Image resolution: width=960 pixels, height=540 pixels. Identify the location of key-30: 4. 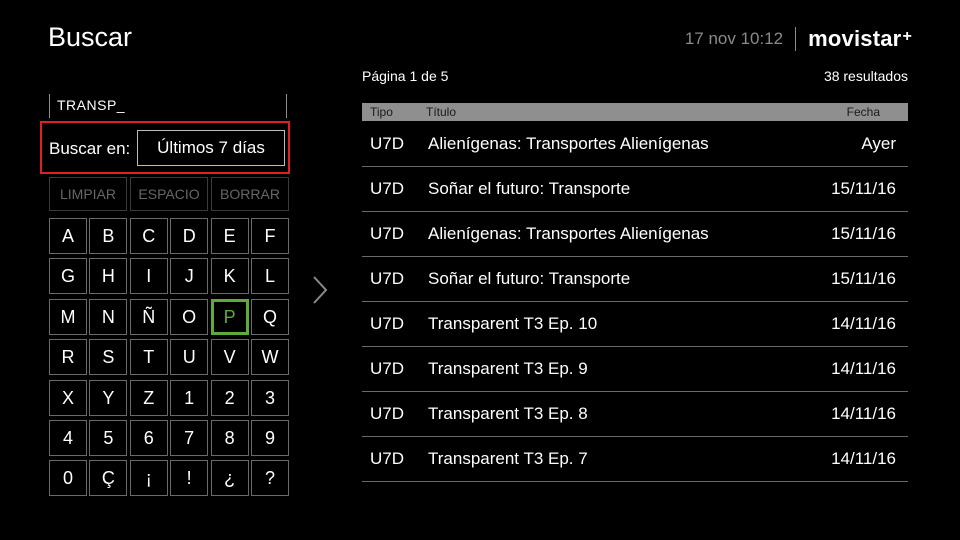
(68, 438).